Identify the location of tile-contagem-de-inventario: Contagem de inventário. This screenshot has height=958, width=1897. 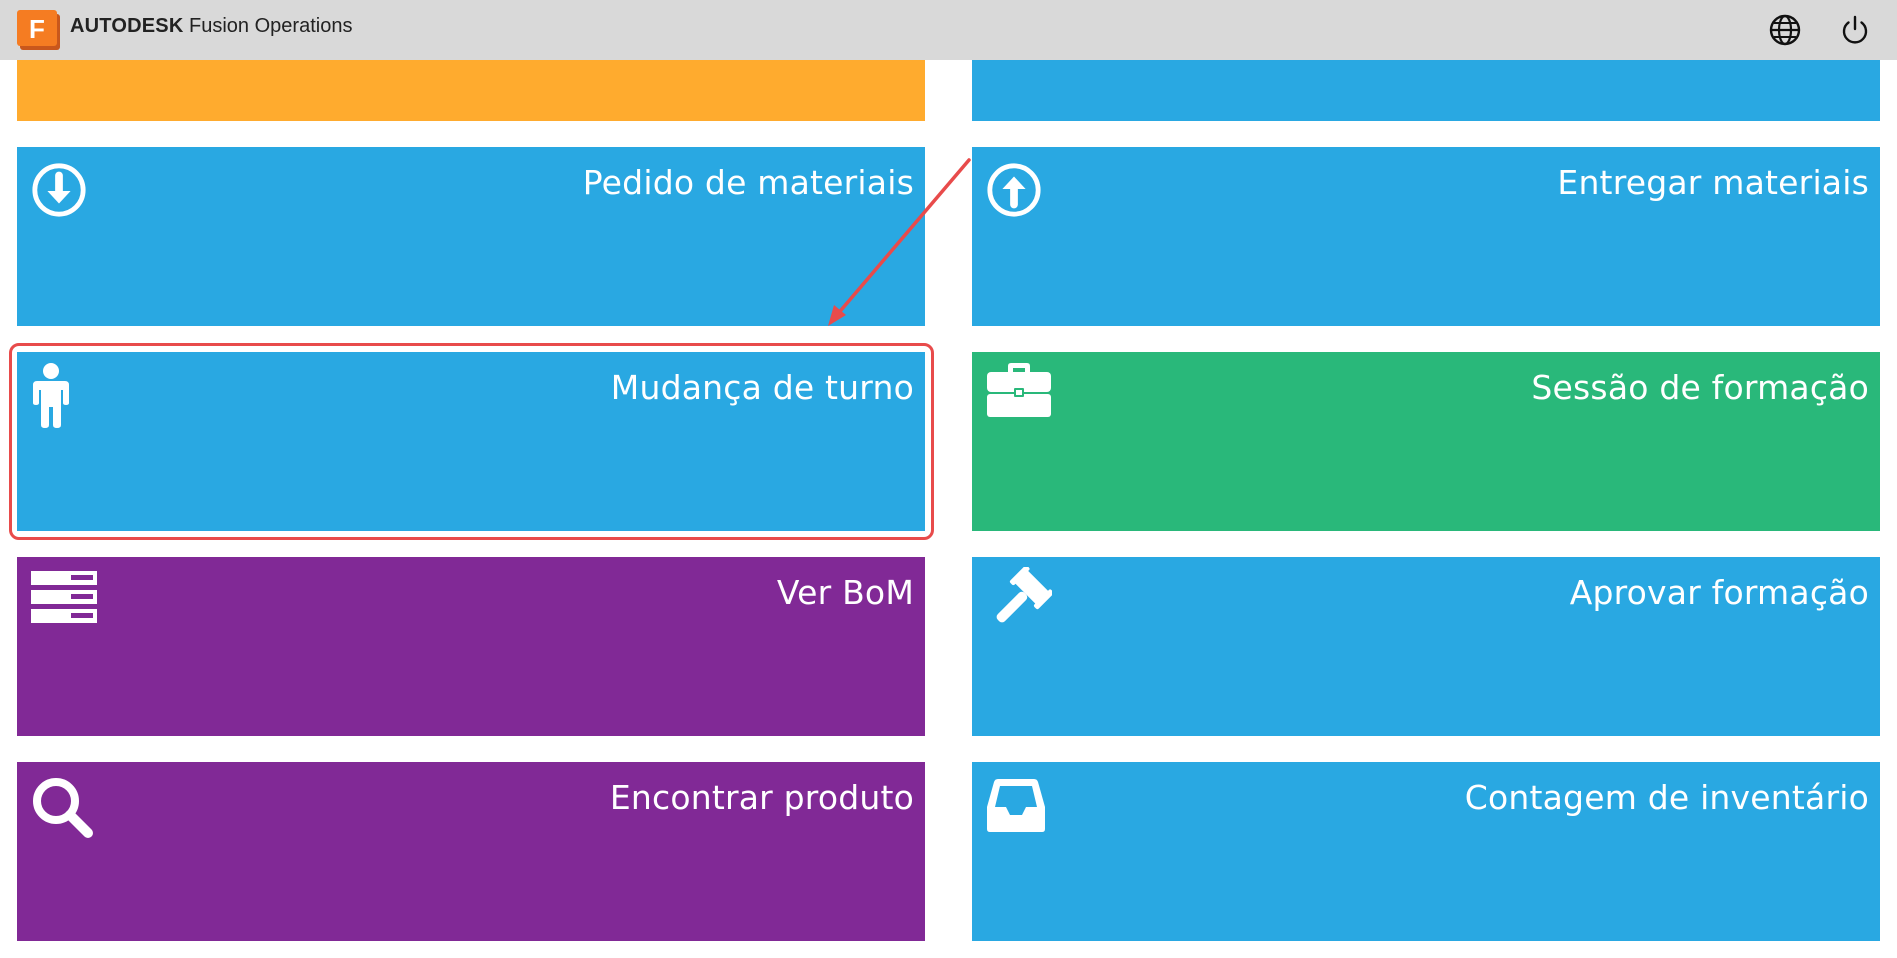
(1426, 851).